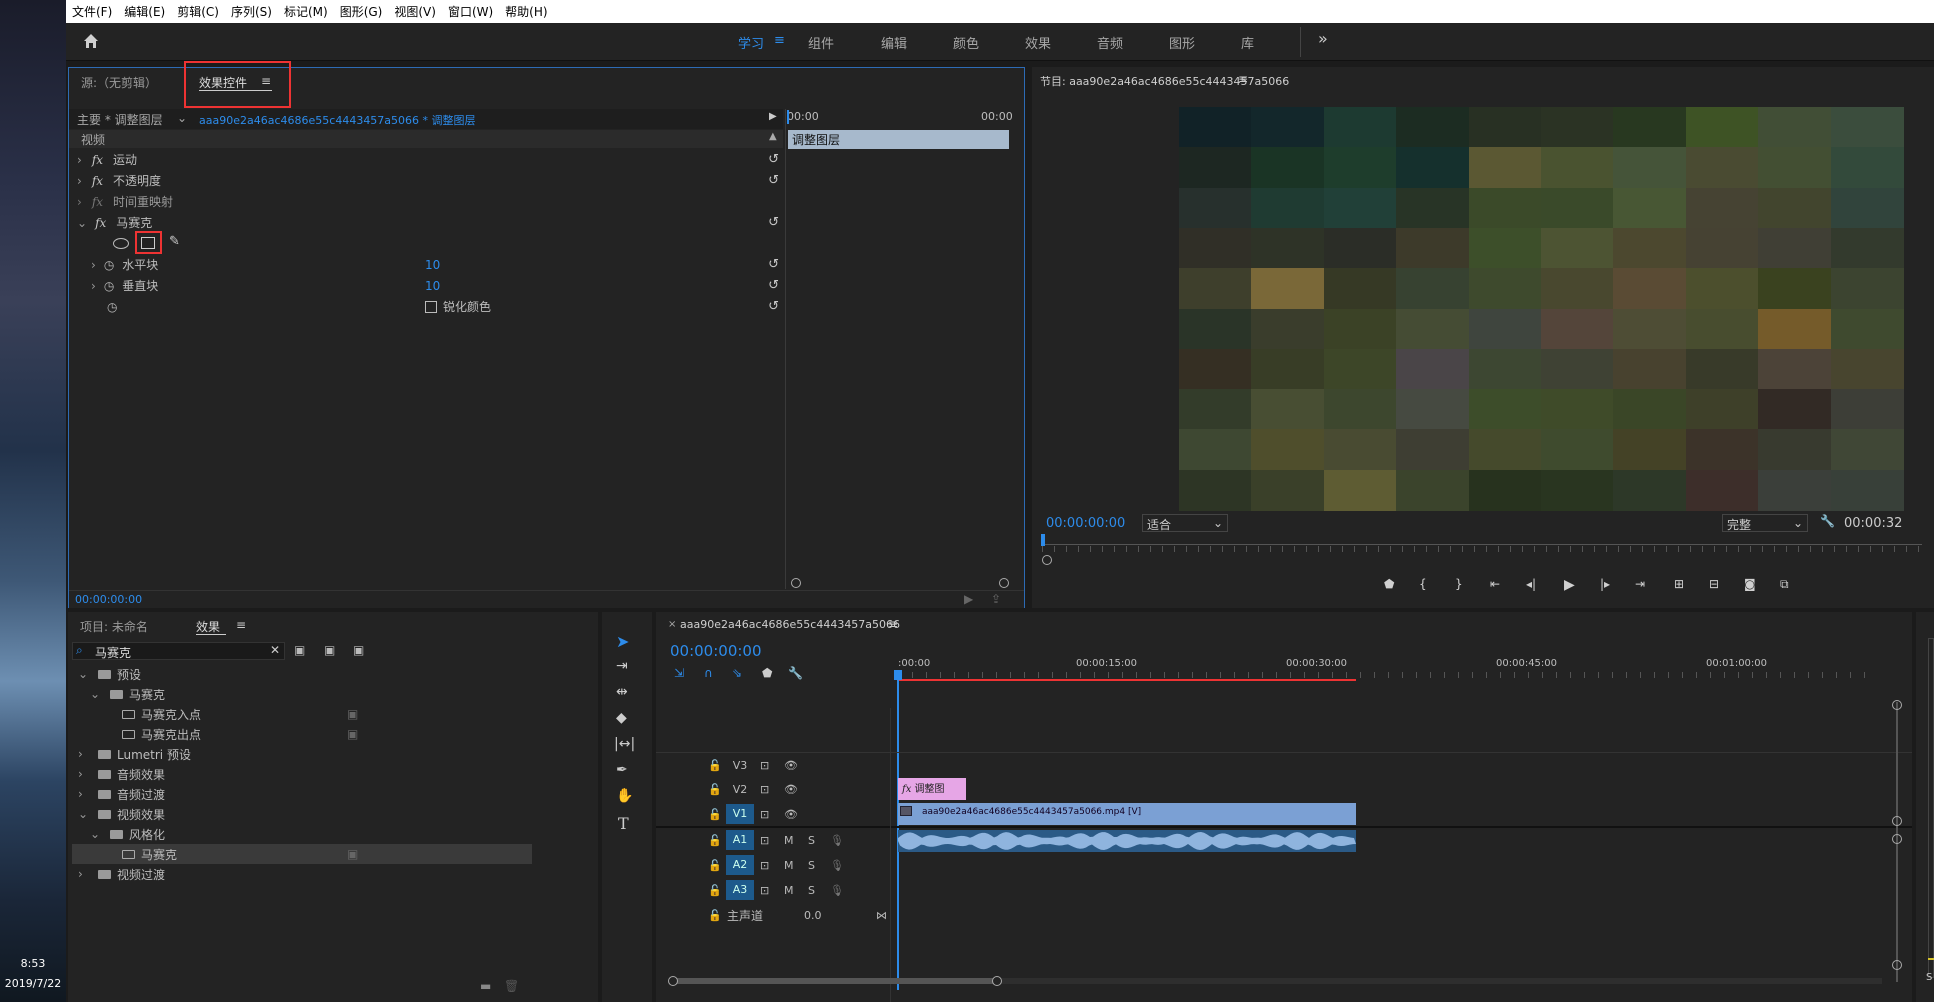 The image size is (1934, 1002). What do you see at coordinates (773, 915) in the screenshot?
I see `track-master: 🔓 主声道 0.0 ⋈` at bounding box center [773, 915].